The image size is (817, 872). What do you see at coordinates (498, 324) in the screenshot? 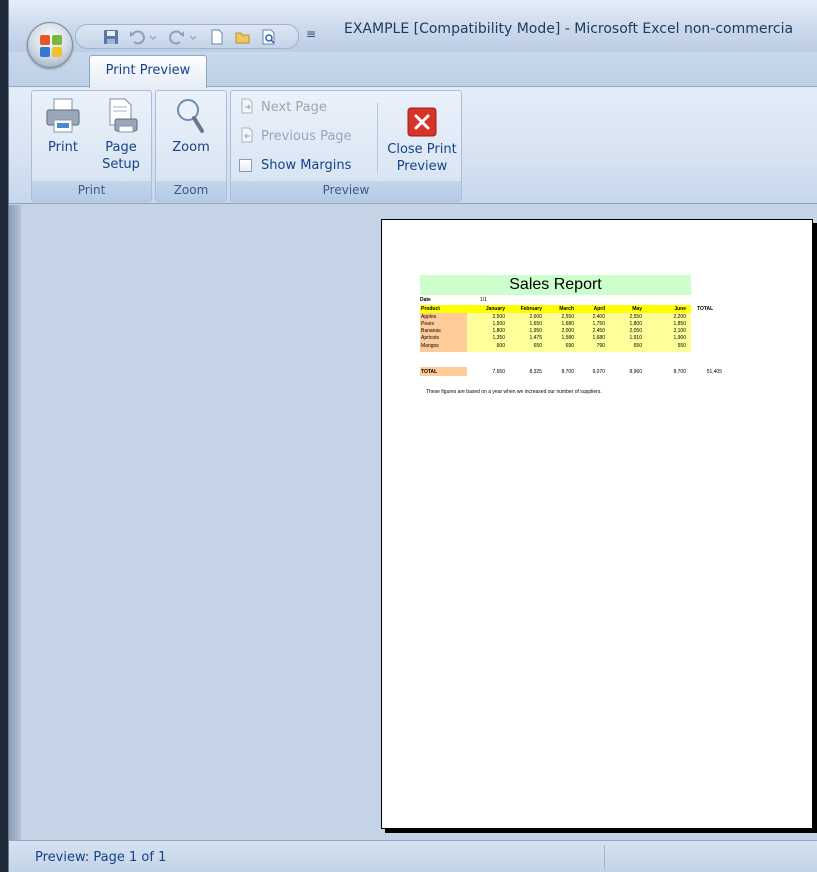
I see `table-cell: 1,500` at bounding box center [498, 324].